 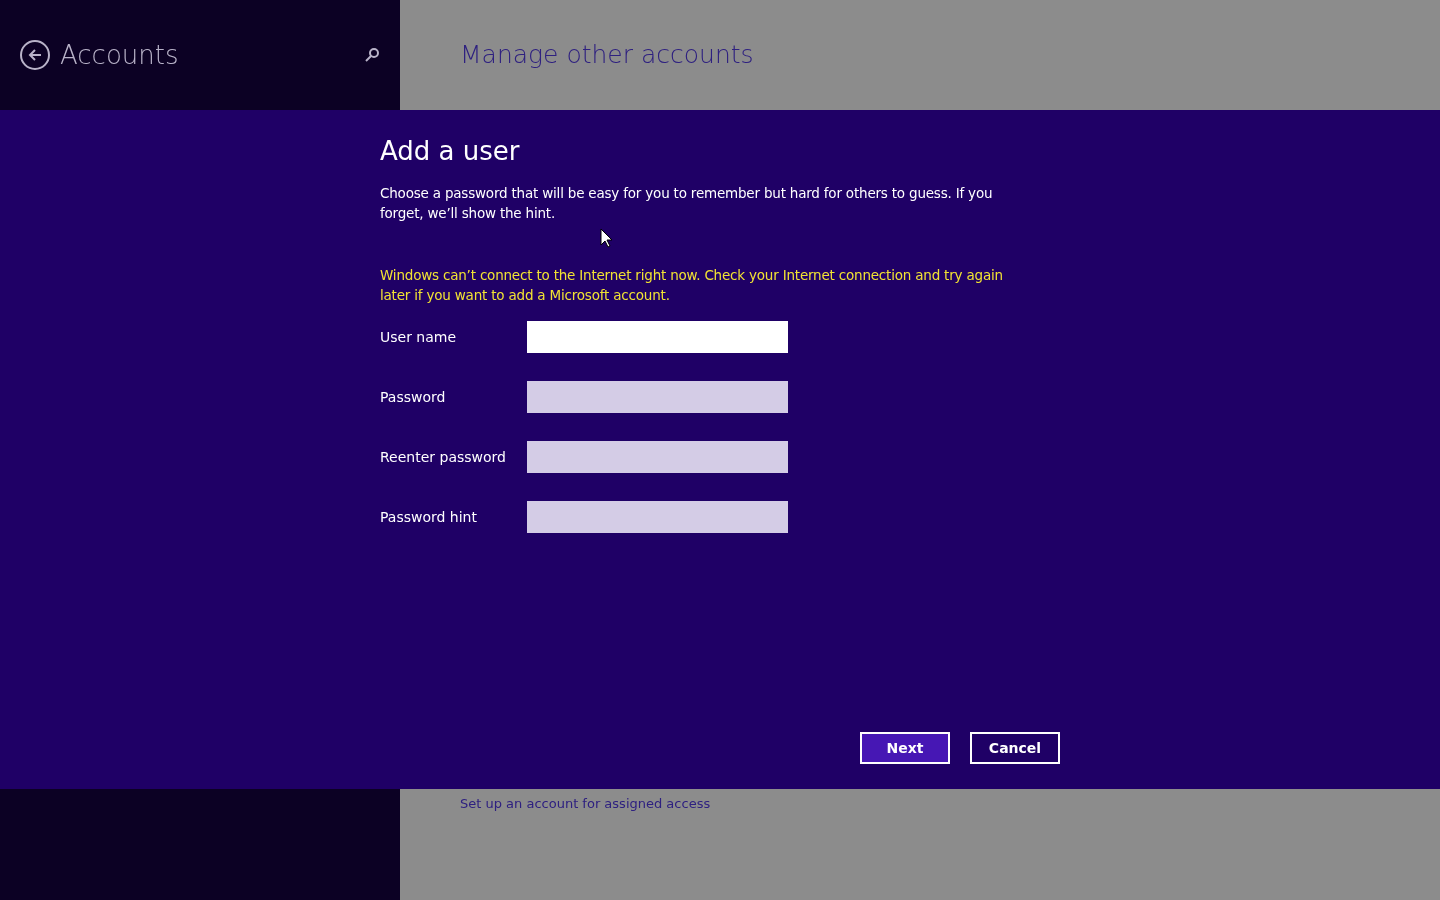 I want to click on back-arrow-icon, so click(x=35, y=55).